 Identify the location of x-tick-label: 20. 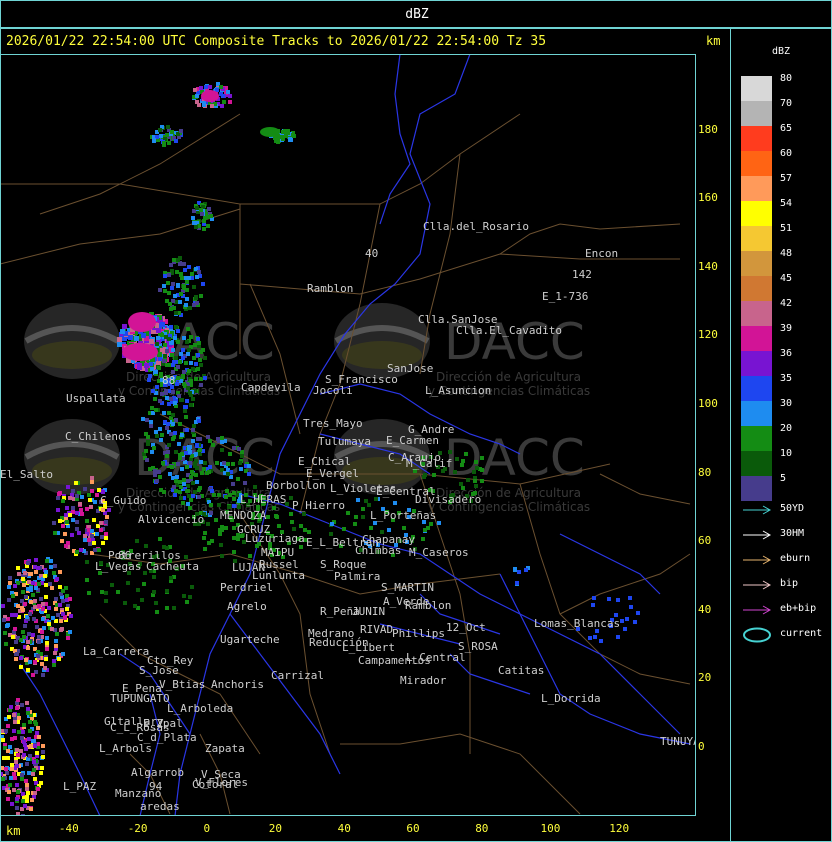
(275, 828).